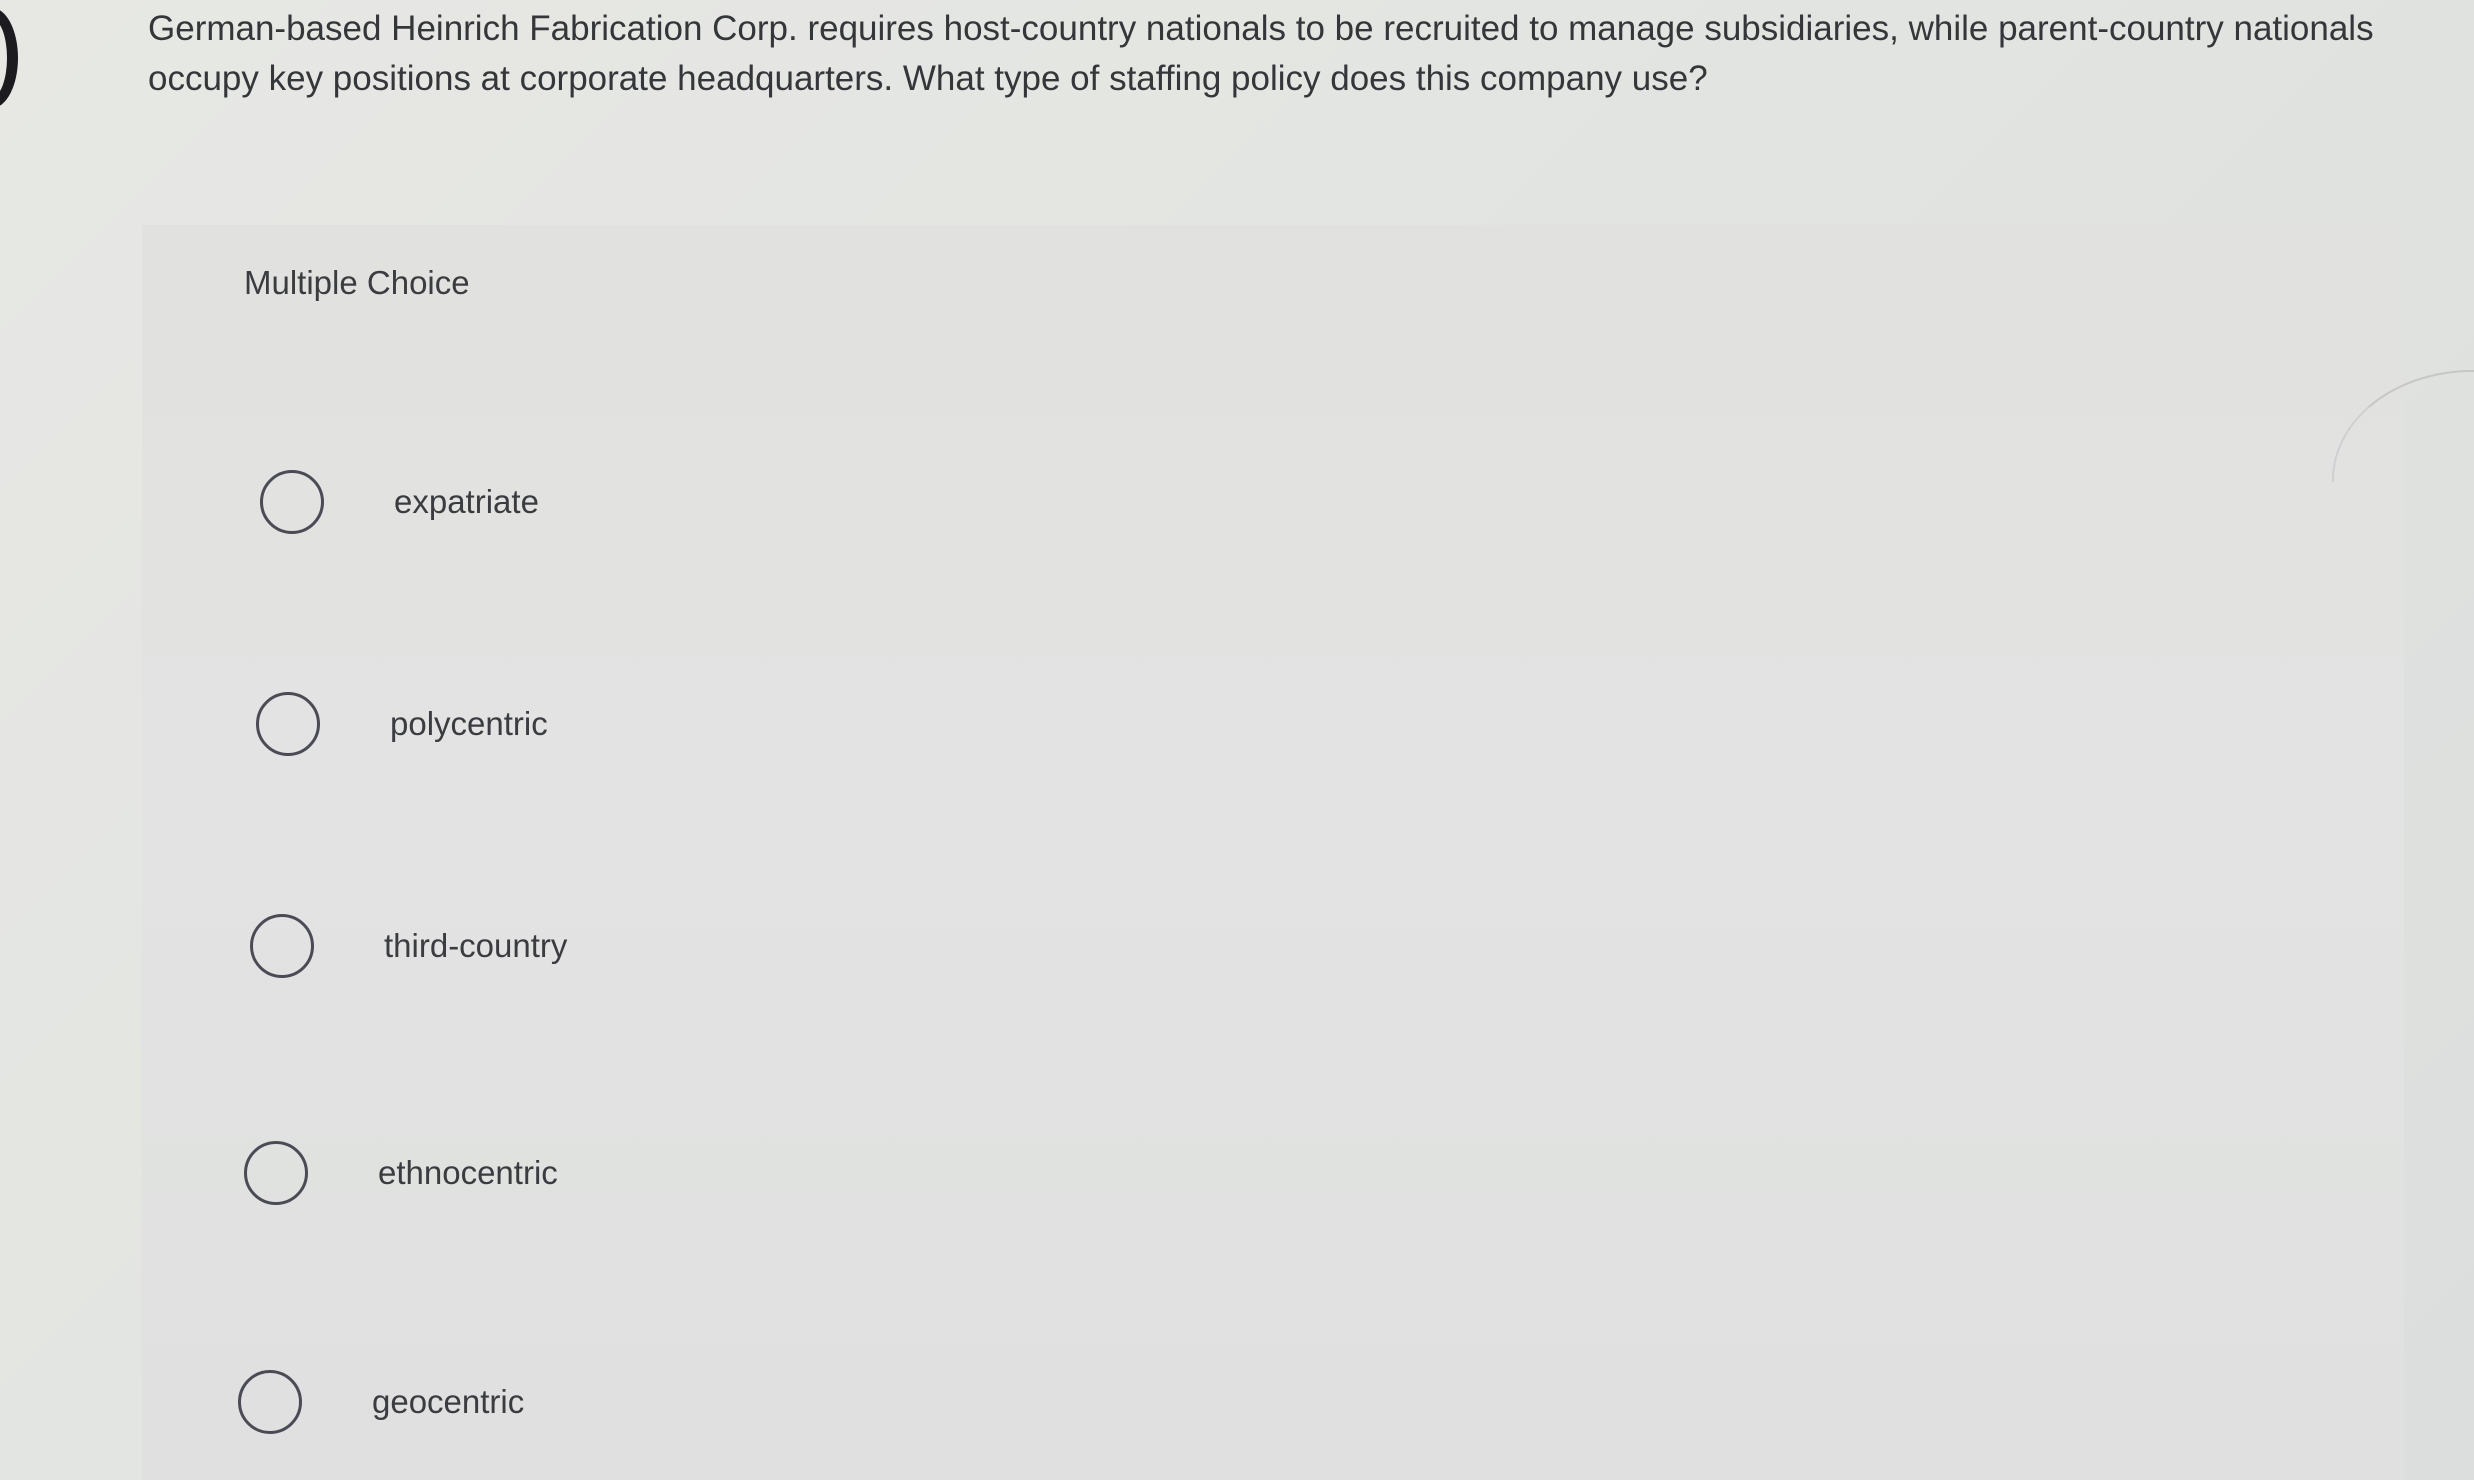 This screenshot has width=2474, height=1480. I want to click on answer-option-label: ethnocentric, so click(468, 1173).